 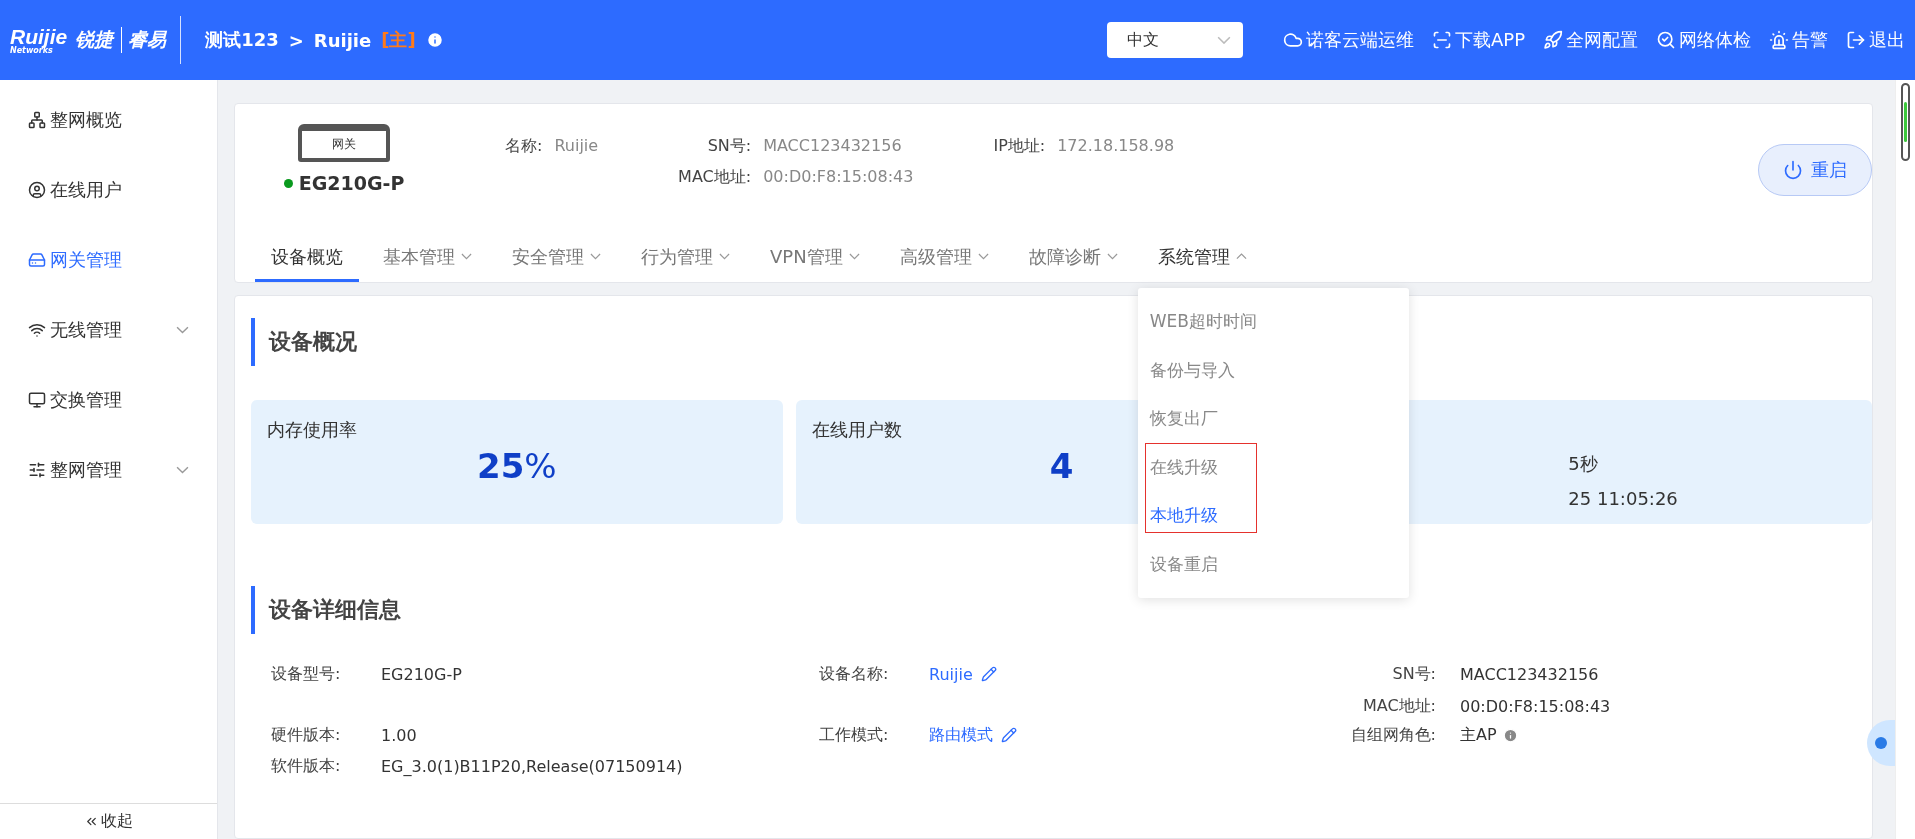 What do you see at coordinates (96, 40) in the screenshot?
I see `logo: Ruijie Networks 锐捷 睿易` at bounding box center [96, 40].